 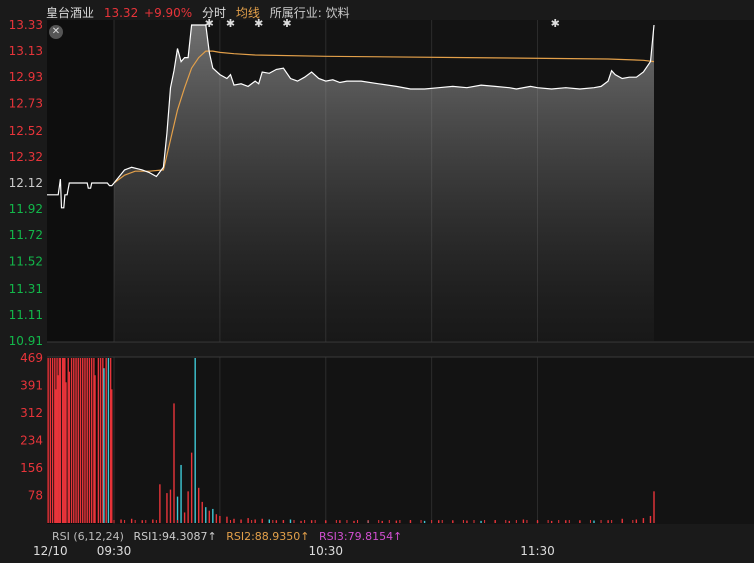 I want to click on volume-tick-label: 234, so click(x=31, y=441).